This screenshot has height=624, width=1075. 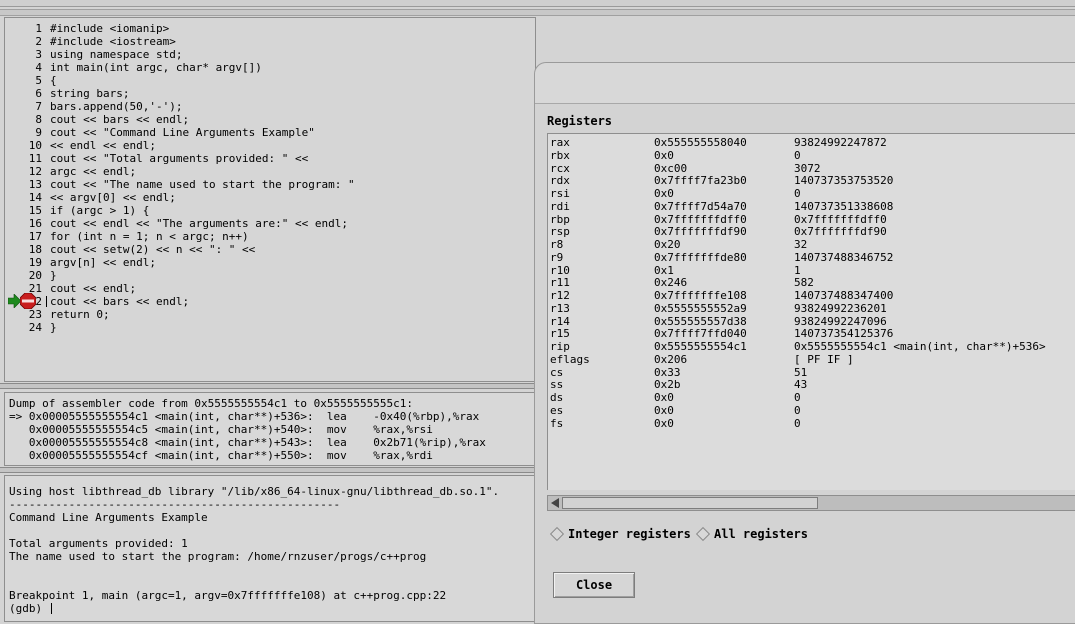 I want to click on source-line: 18 cout << setw(2) << n << ": " <<, so click(x=182, y=249).